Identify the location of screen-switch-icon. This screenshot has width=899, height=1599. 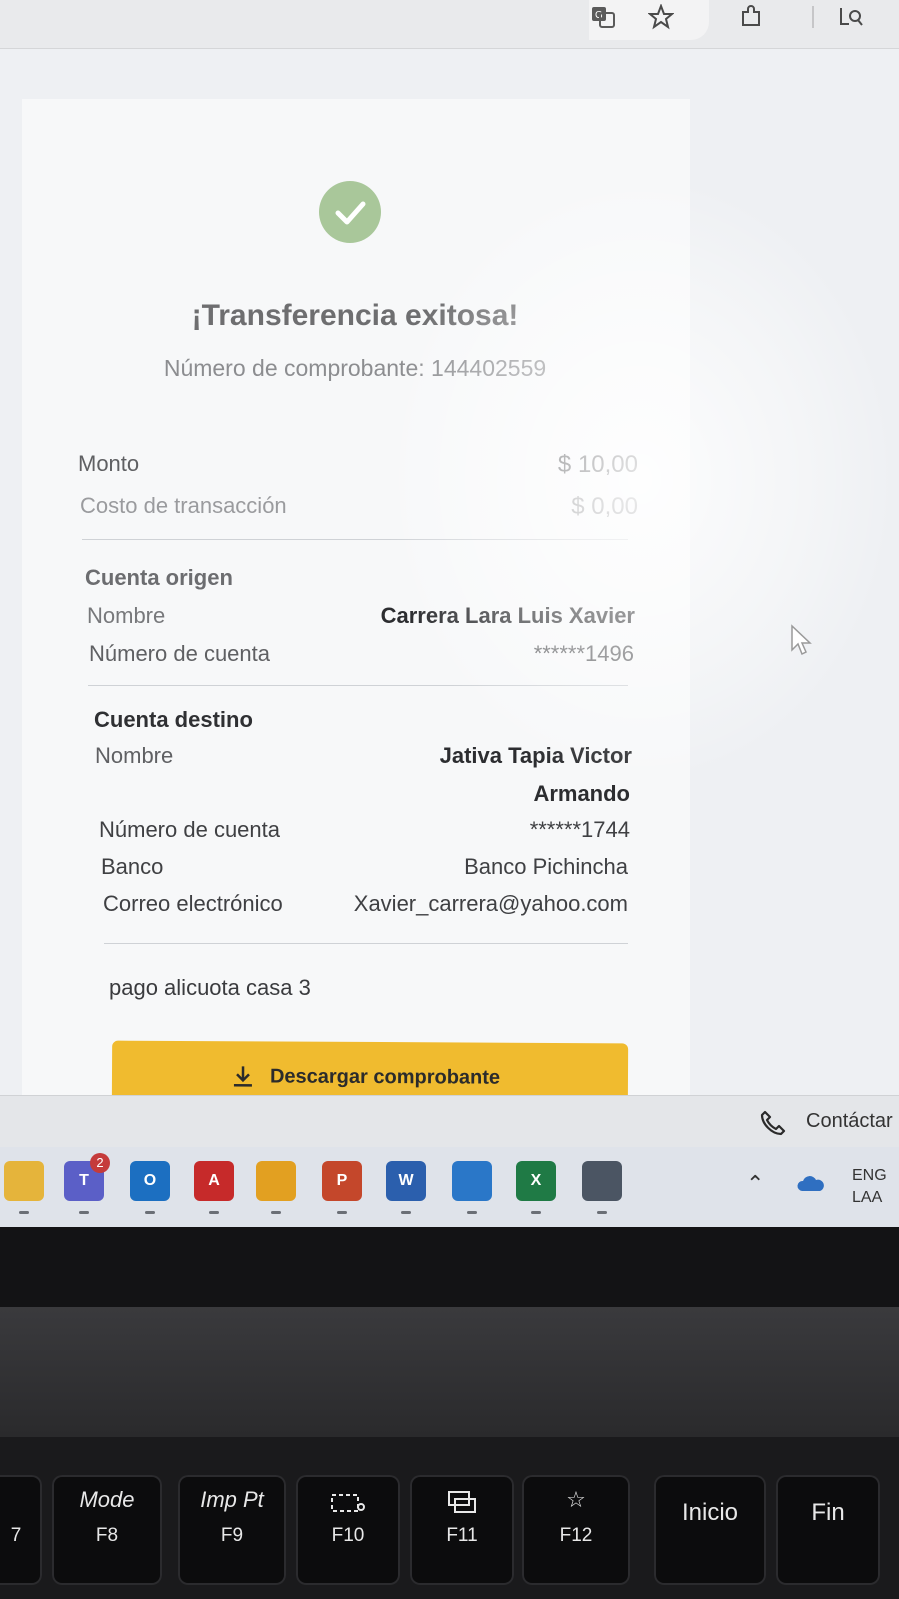
(462, 1502).